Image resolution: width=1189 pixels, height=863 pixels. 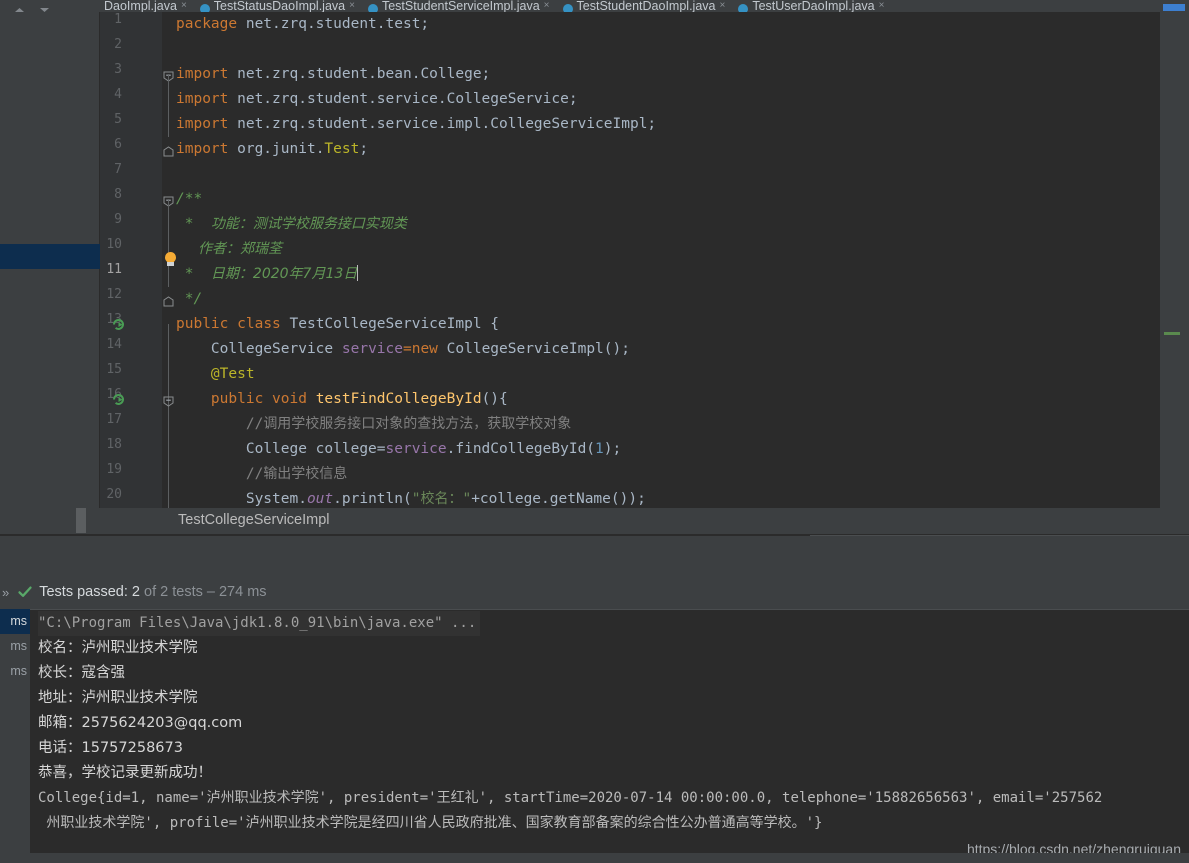 What do you see at coordinates (284, 274) in the screenshot?
I see `javadoc-date-text: 日期：2020年7月13日` at bounding box center [284, 274].